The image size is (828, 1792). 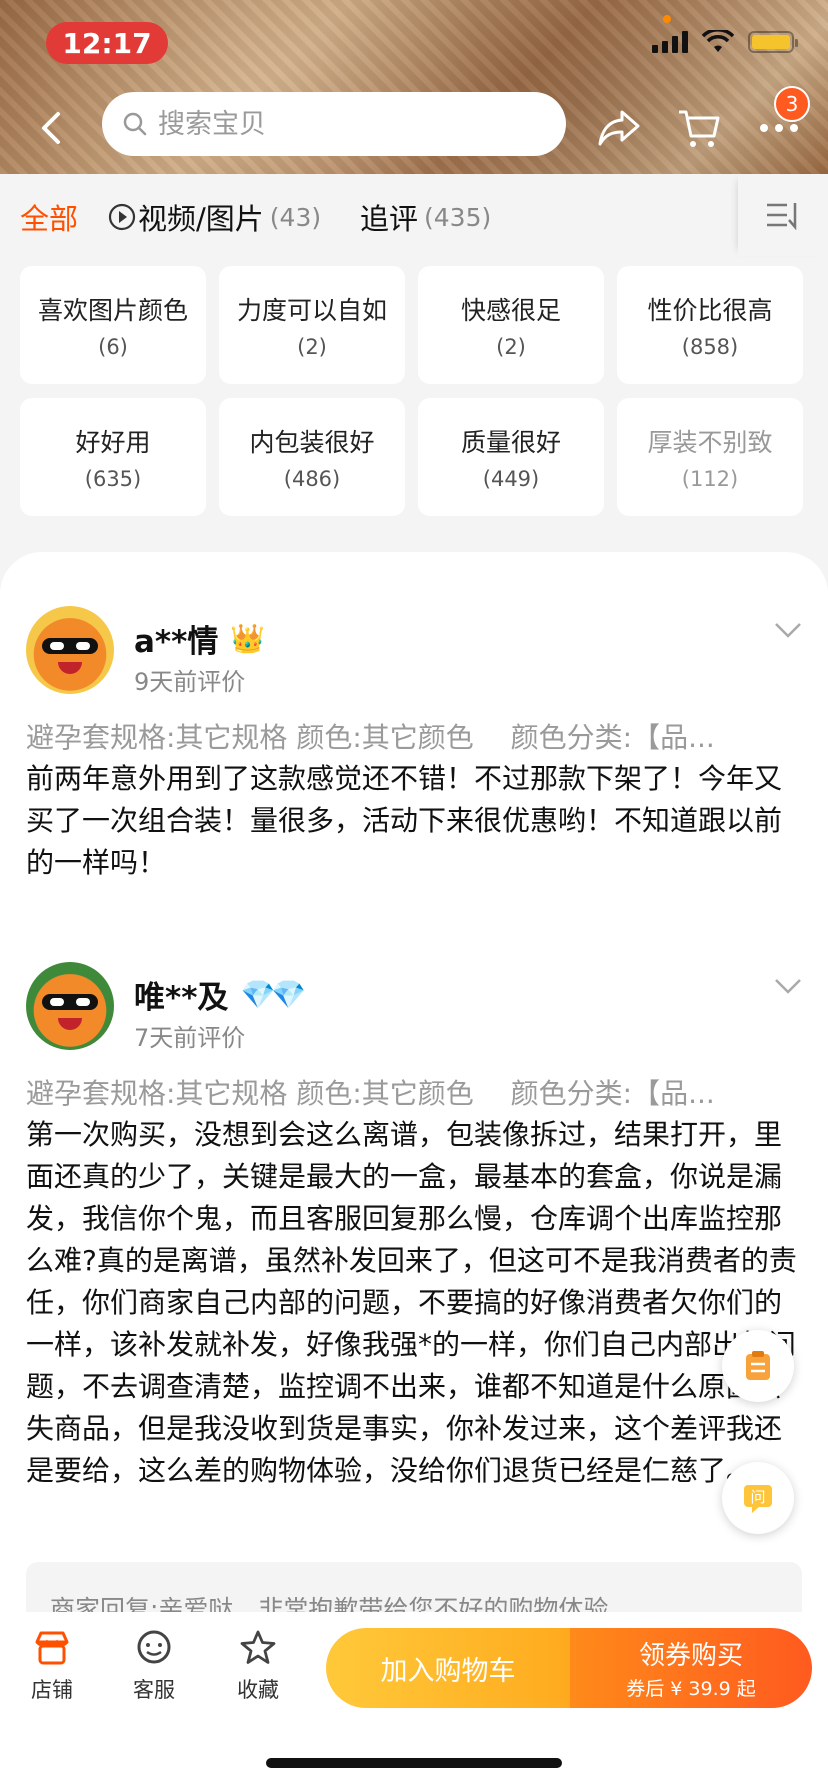 What do you see at coordinates (258, 1647) in the screenshot?
I see `star-icon` at bounding box center [258, 1647].